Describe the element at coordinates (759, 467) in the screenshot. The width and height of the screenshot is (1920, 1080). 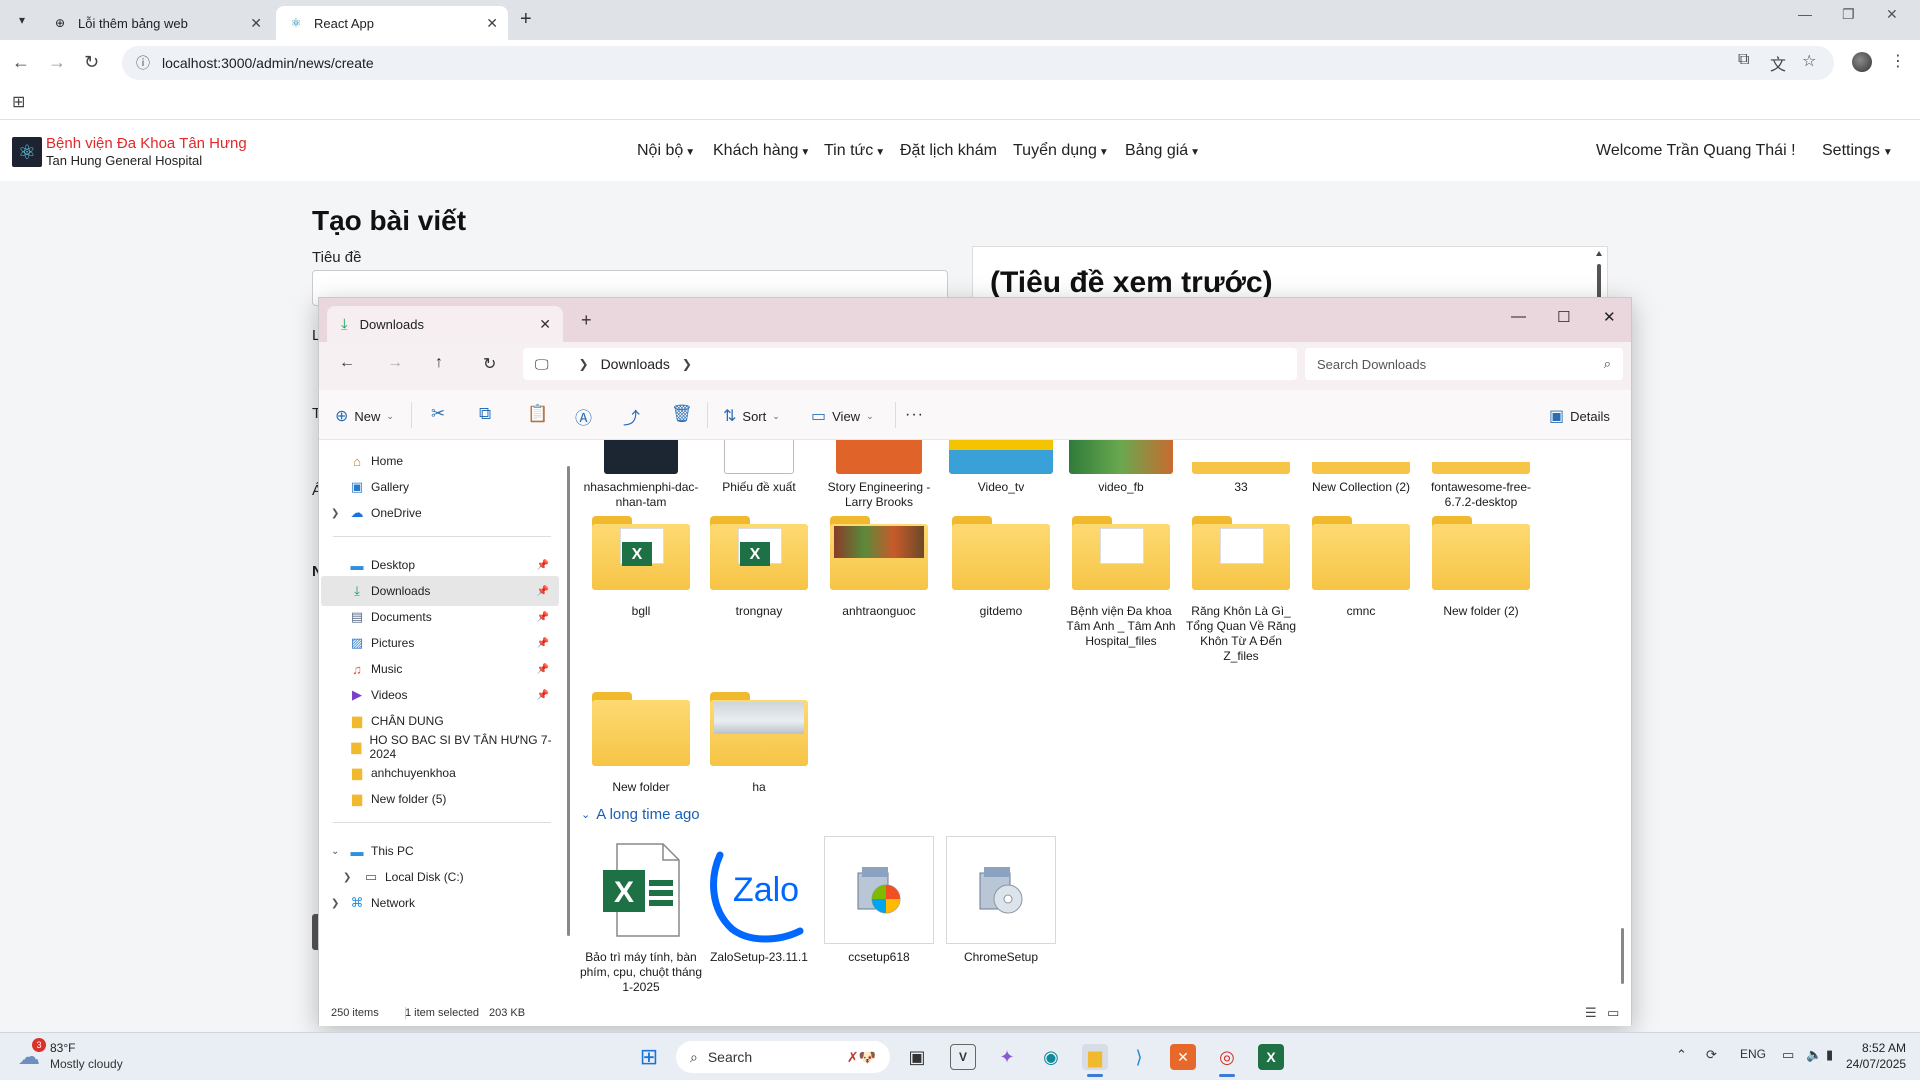
I see `file-item: Phiếu đề xuất` at that location.